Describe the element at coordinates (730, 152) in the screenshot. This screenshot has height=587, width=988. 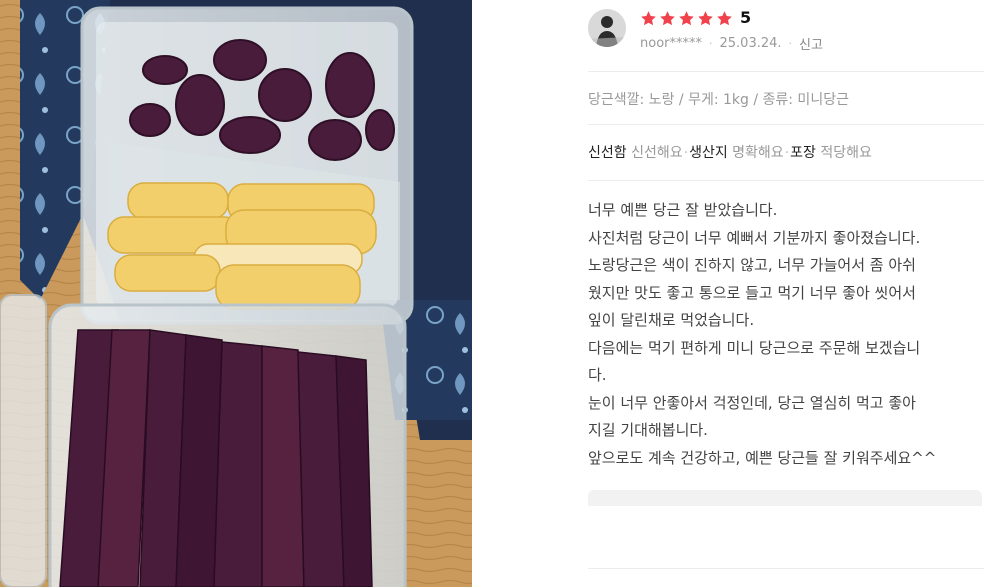
I see `review-attributes: 신선함 신선해요·생산지 명확해요·포장 적당해요` at that location.